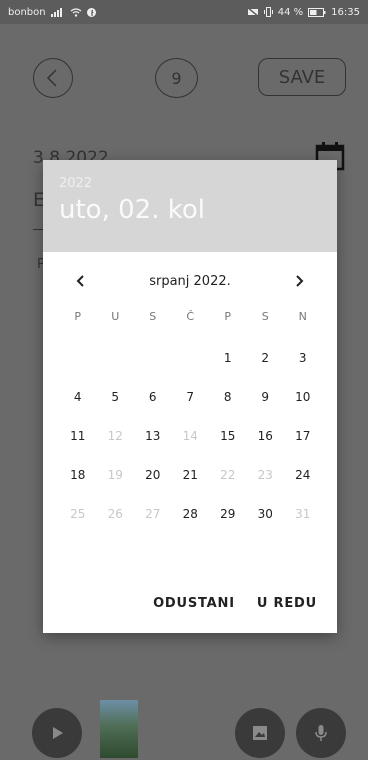 Image resolution: width=368 pixels, height=760 pixels. Describe the element at coordinates (228, 514) in the screenshot. I see `day-cell: 29` at that location.